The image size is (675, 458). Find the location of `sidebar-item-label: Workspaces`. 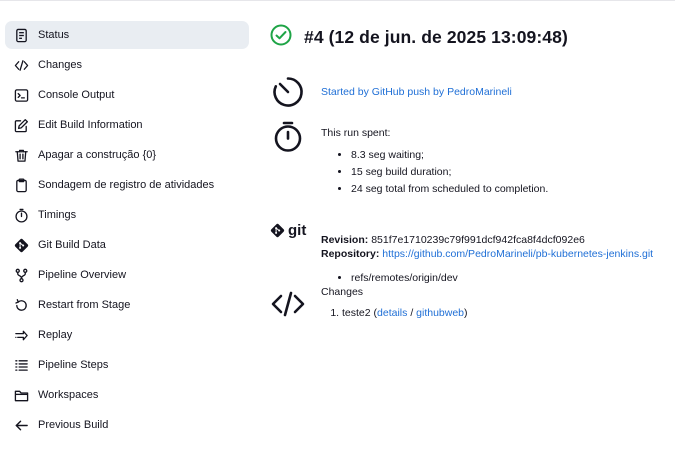

sidebar-item-label: Workspaces is located at coordinates (68, 395).